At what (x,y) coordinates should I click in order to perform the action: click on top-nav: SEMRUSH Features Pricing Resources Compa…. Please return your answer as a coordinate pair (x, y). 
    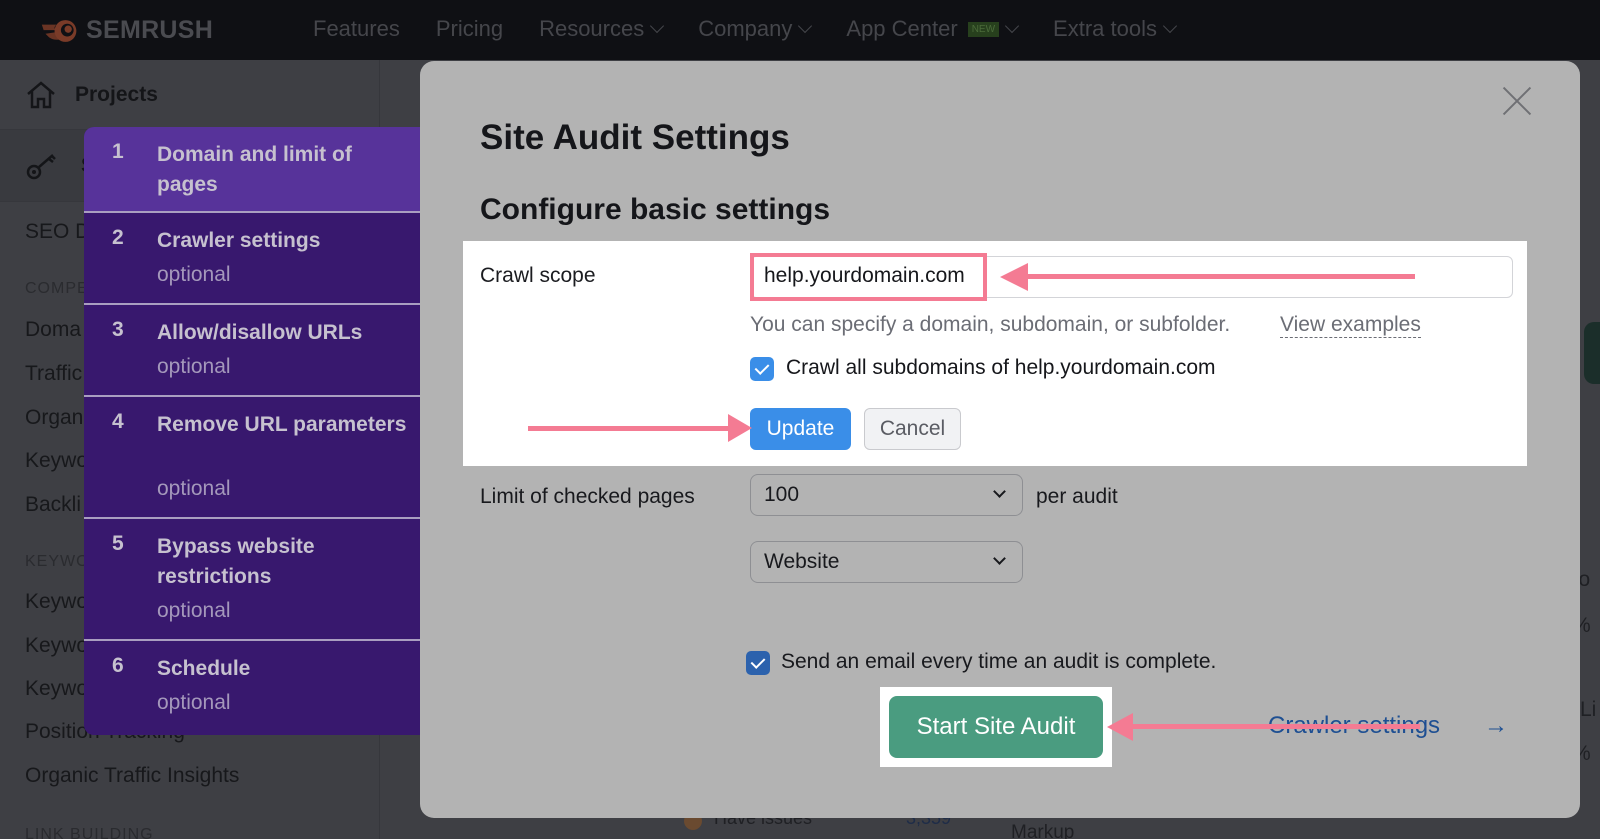
    Looking at the image, I should click on (800, 30).